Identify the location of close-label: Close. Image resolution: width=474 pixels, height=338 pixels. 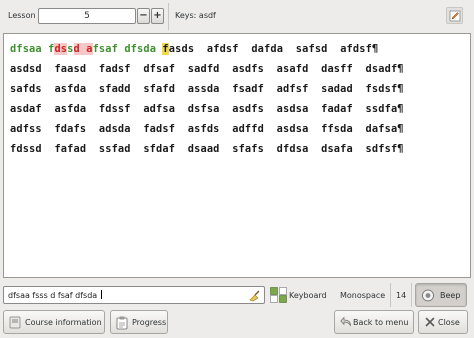
(449, 322).